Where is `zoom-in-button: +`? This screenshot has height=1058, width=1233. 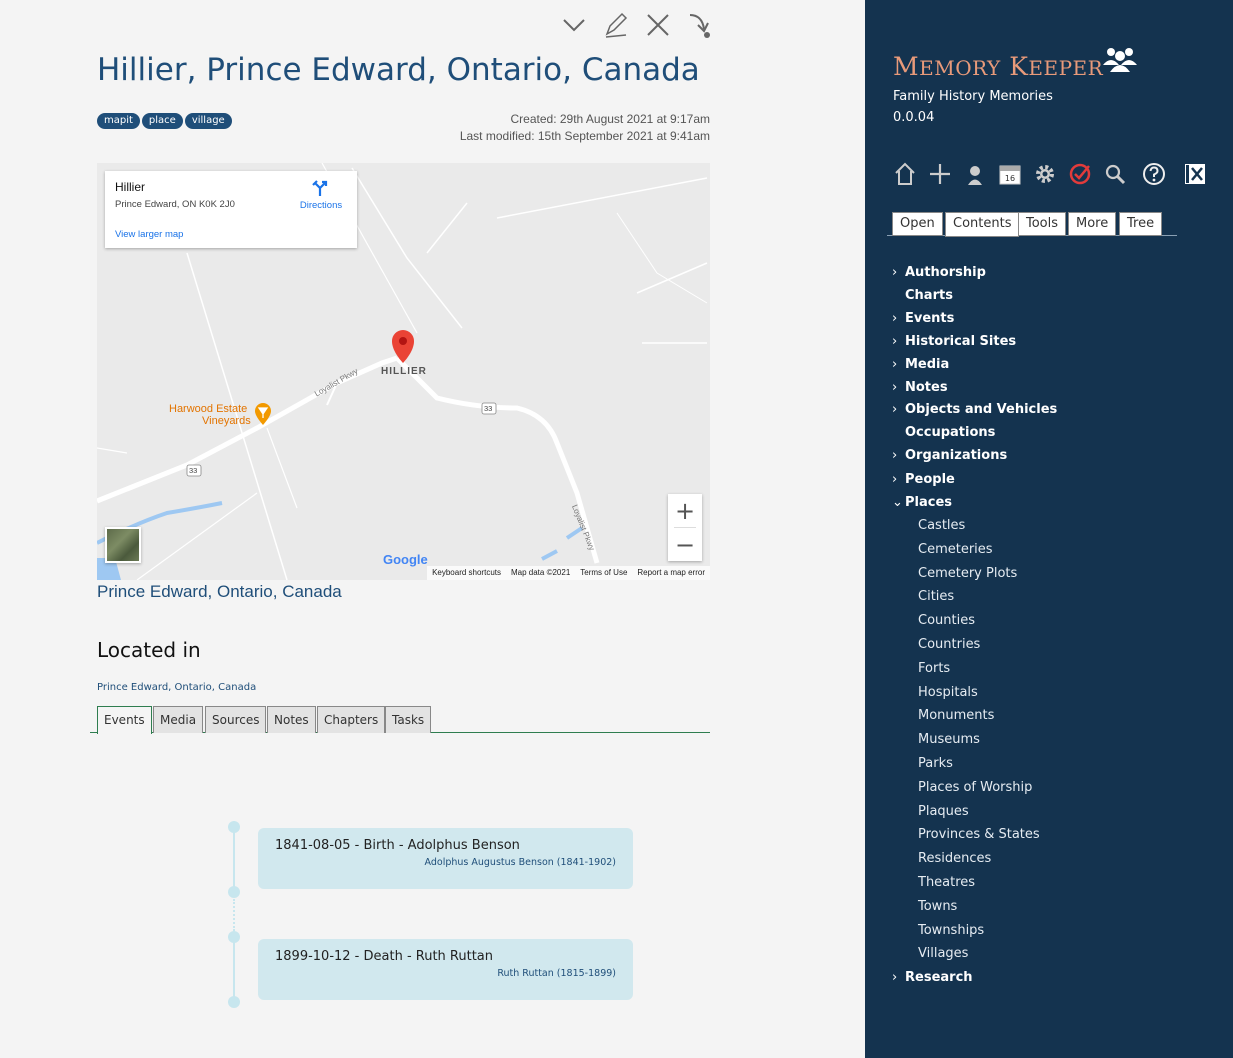
zoom-in-button: + is located at coordinates (685, 510).